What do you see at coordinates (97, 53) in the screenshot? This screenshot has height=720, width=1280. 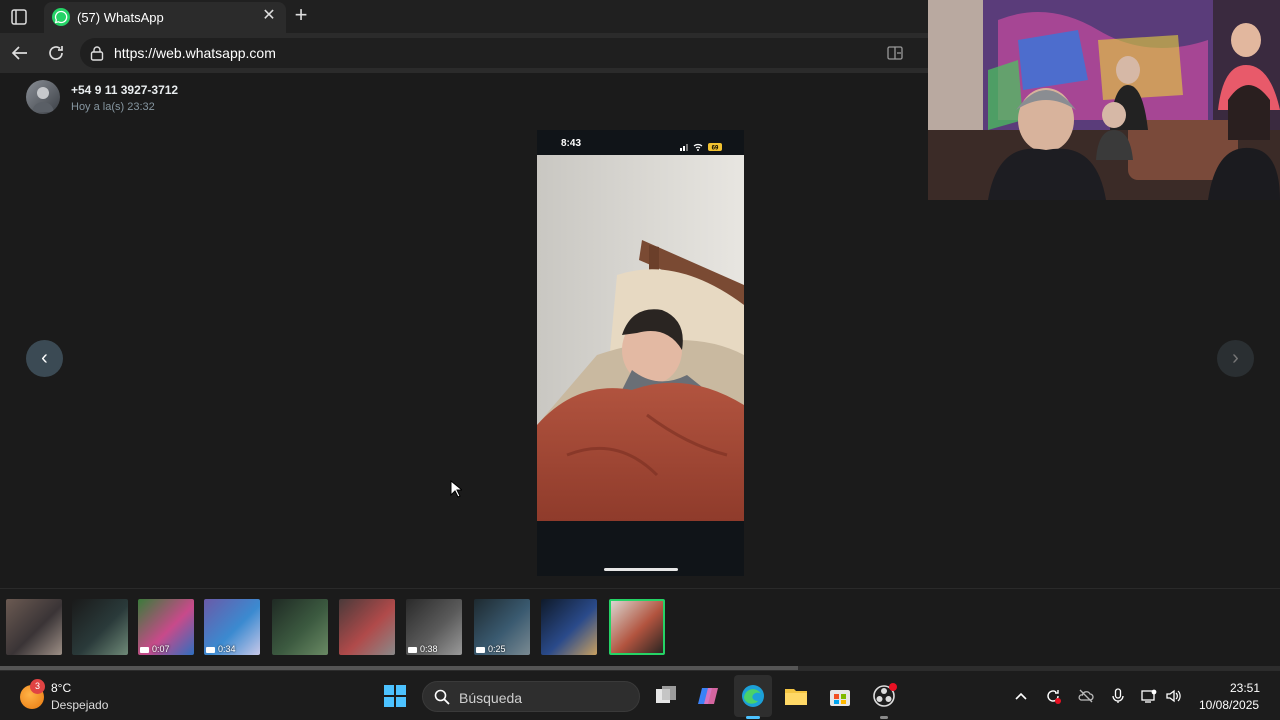 I see `lock-icon` at bounding box center [97, 53].